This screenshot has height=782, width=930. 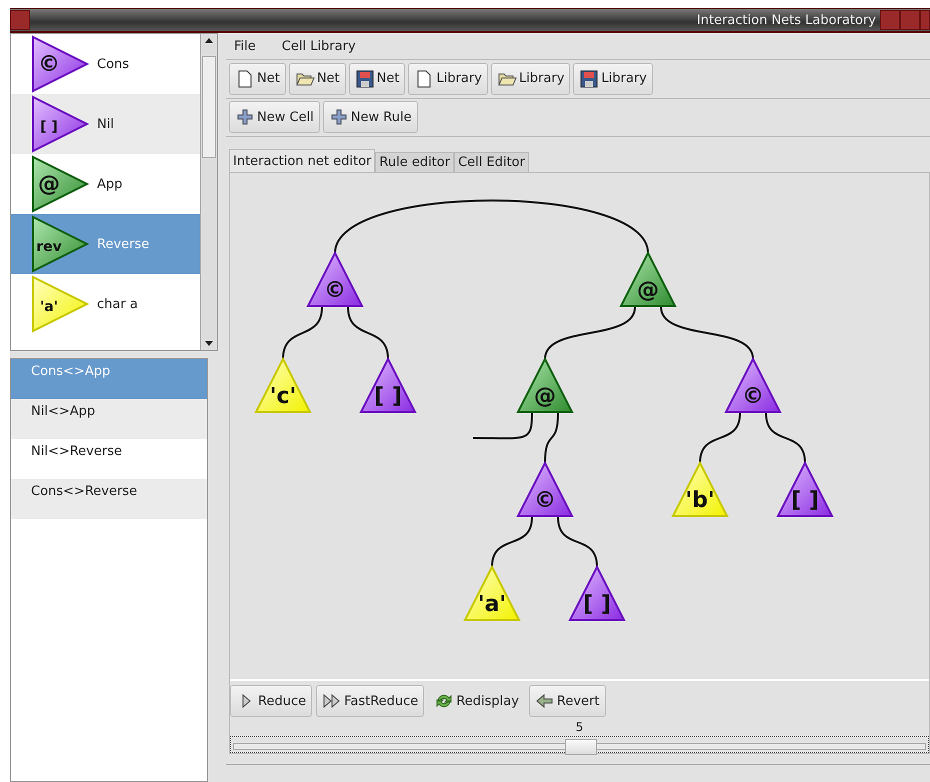 I want to click on cell-triangle-icon: @, so click(x=60, y=184).